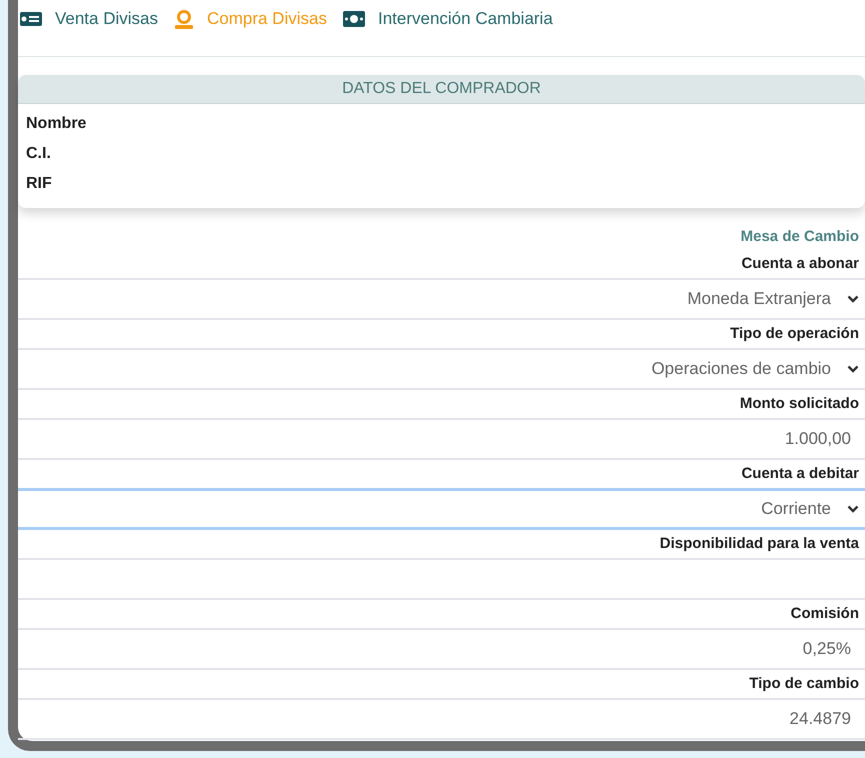 Image resolution: width=865 pixels, height=758 pixels. I want to click on select-field: Moneda Extranjera, so click(441, 299).